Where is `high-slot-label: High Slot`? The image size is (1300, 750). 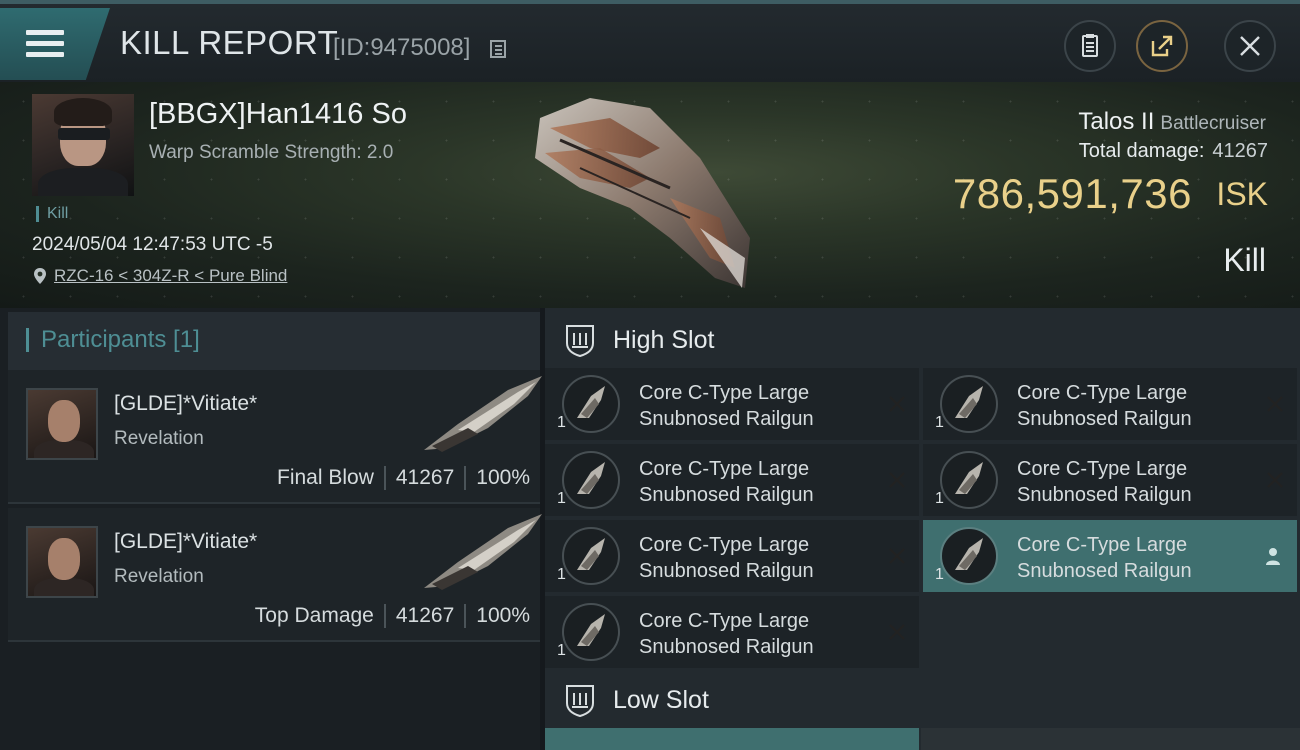
high-slot-label: High Slot is located at coordinates (664, 339).